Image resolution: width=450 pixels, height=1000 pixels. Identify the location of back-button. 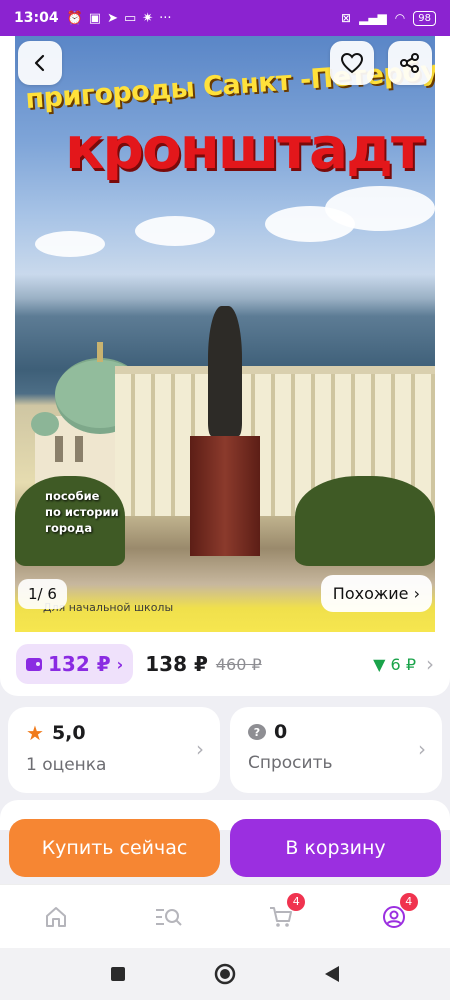
(40, 63).